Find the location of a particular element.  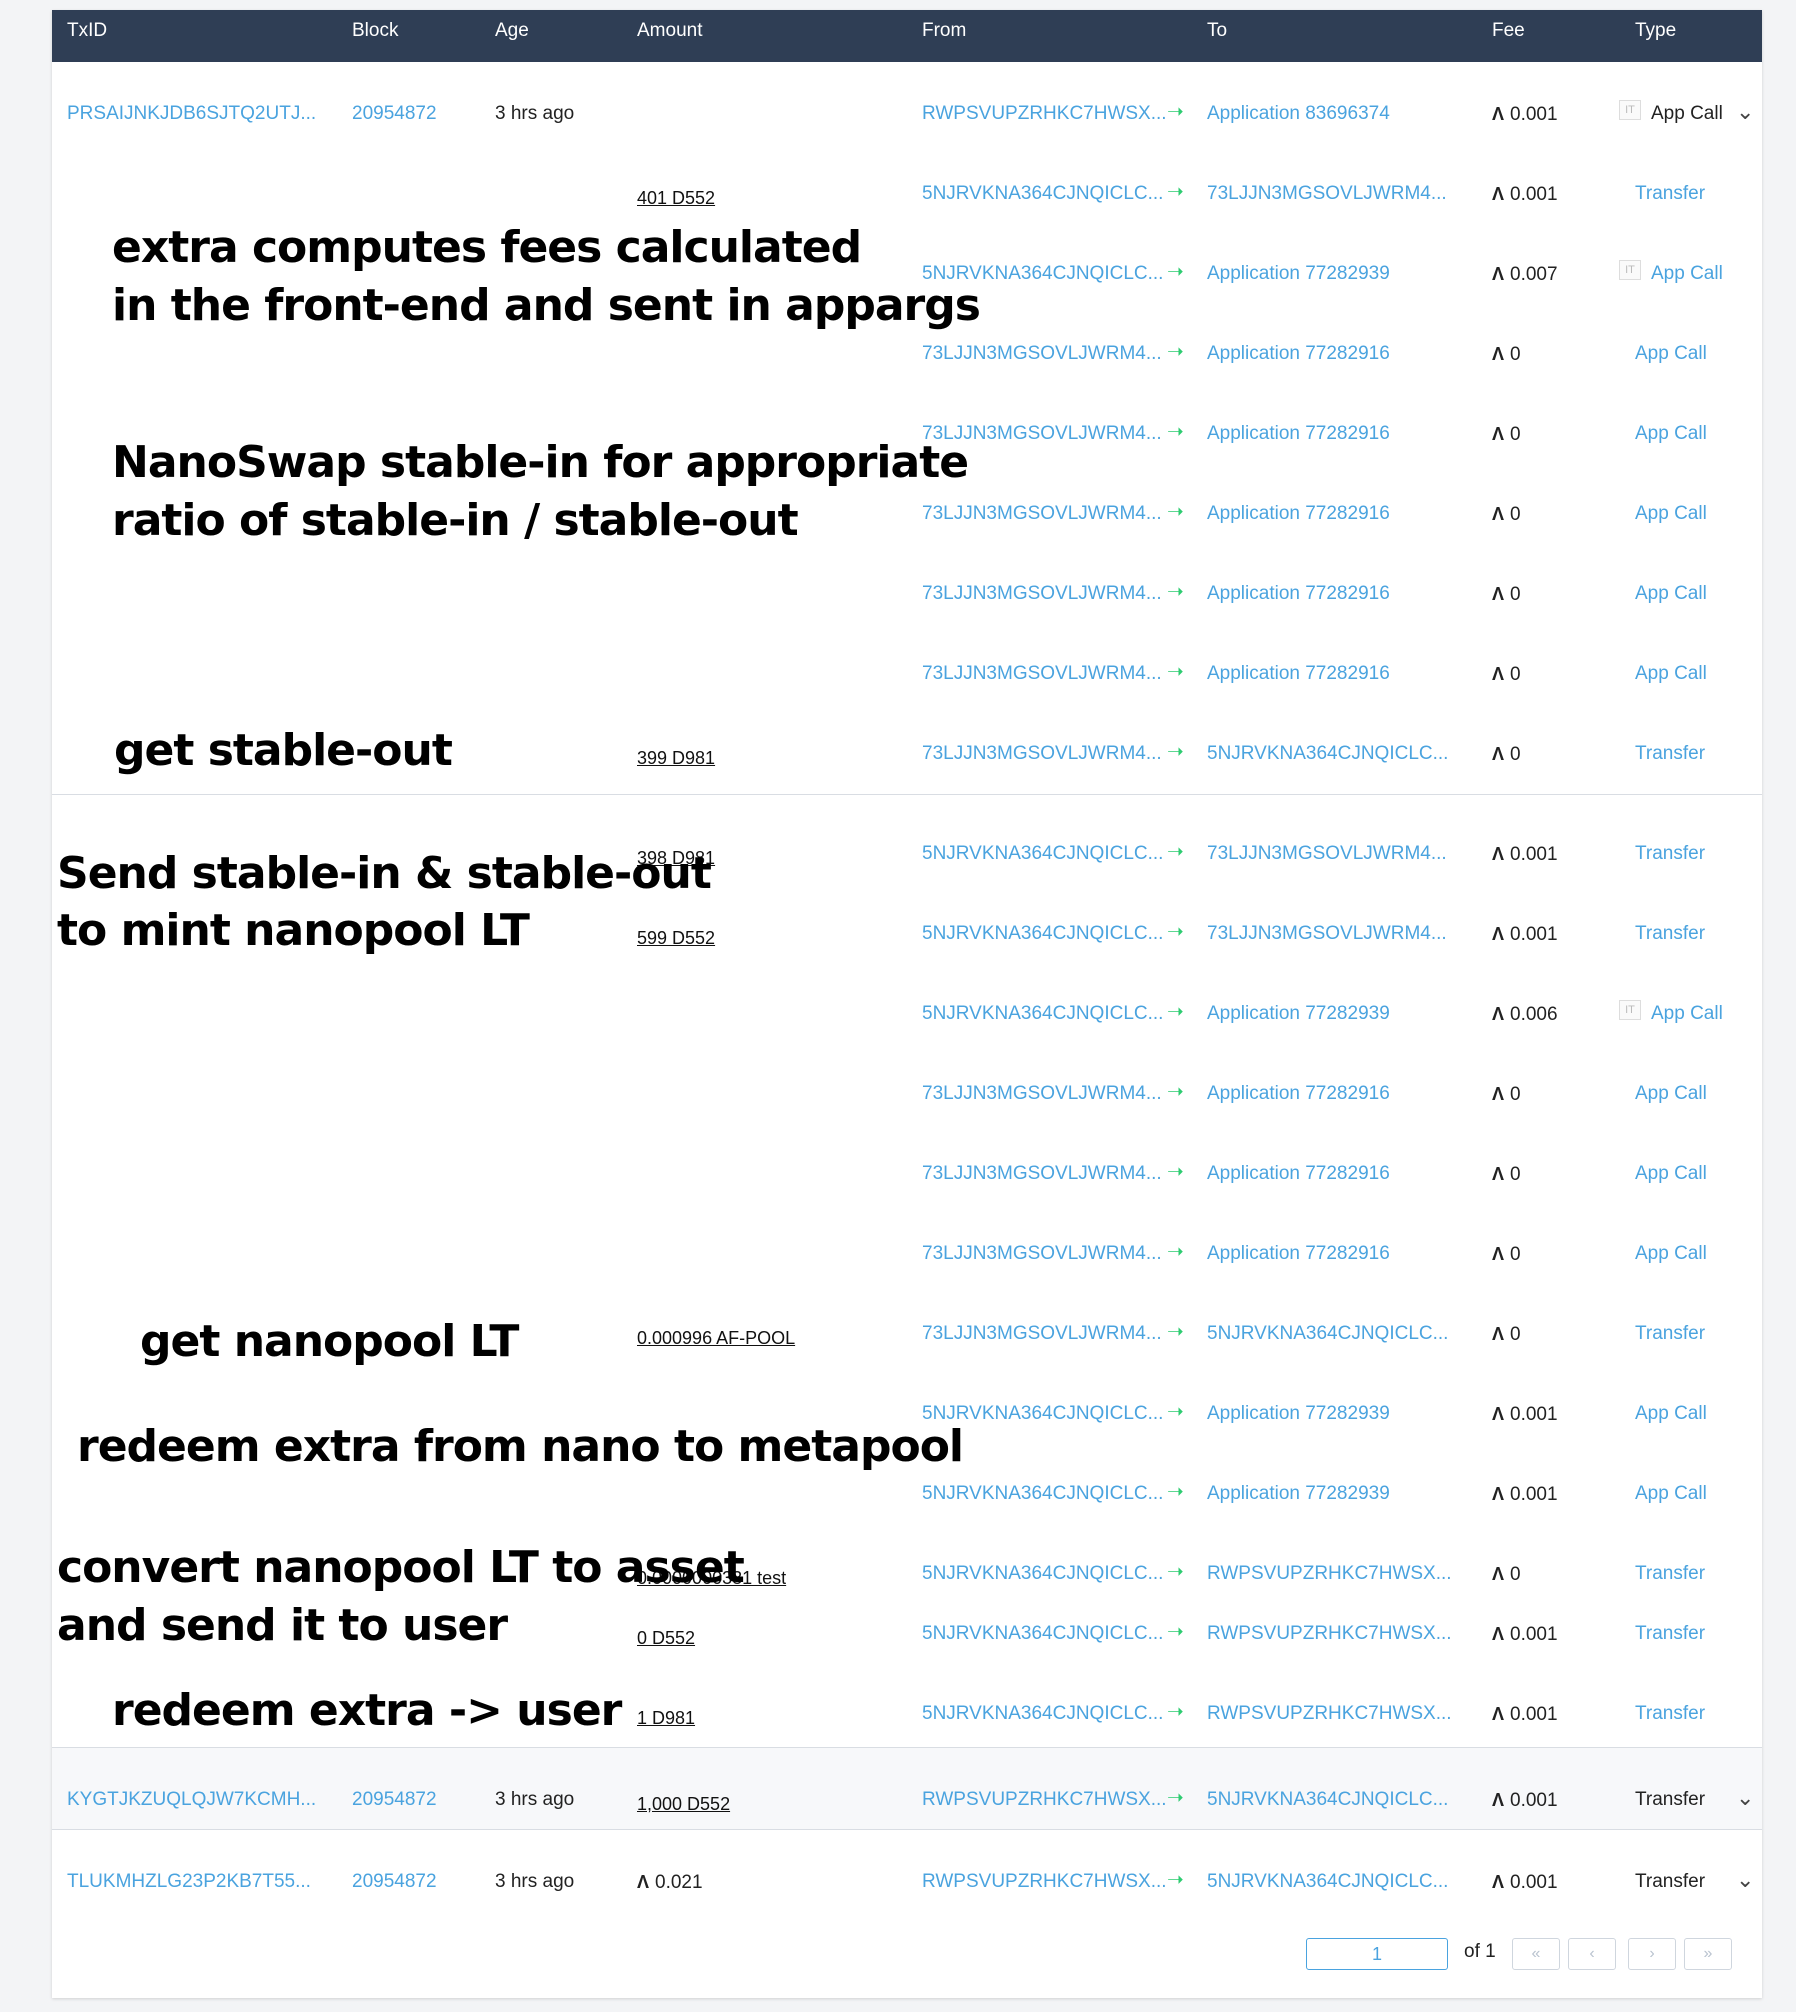

inner-txn-icon: IT is located at coordinates (1630, 270).